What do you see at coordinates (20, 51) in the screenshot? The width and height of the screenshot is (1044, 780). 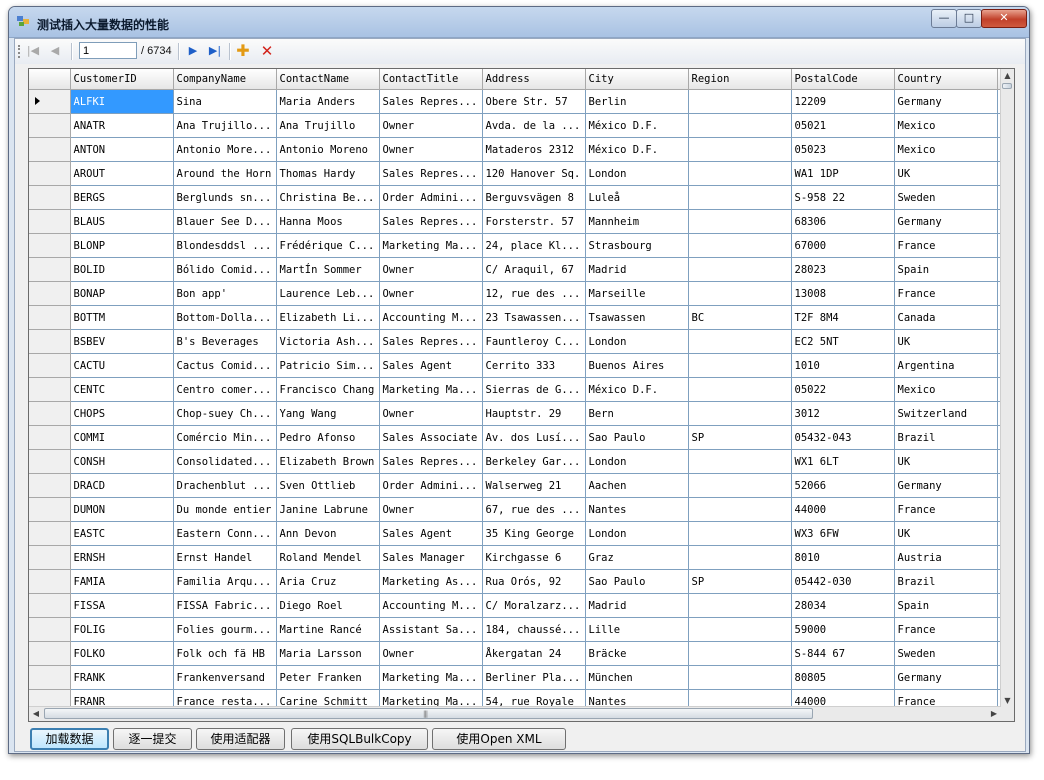 I see `toolbar-grip` at bounding box center [20, 51].